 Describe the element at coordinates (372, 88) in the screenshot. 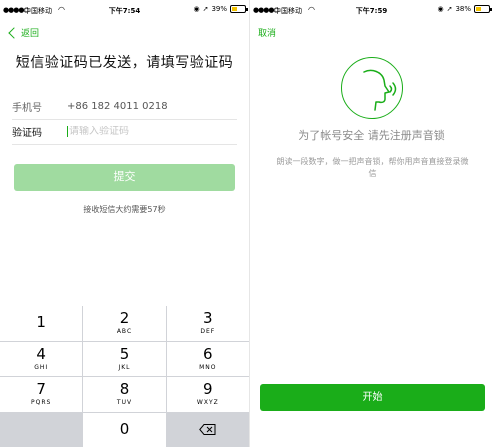

I see `voice-face-icon` at that location.